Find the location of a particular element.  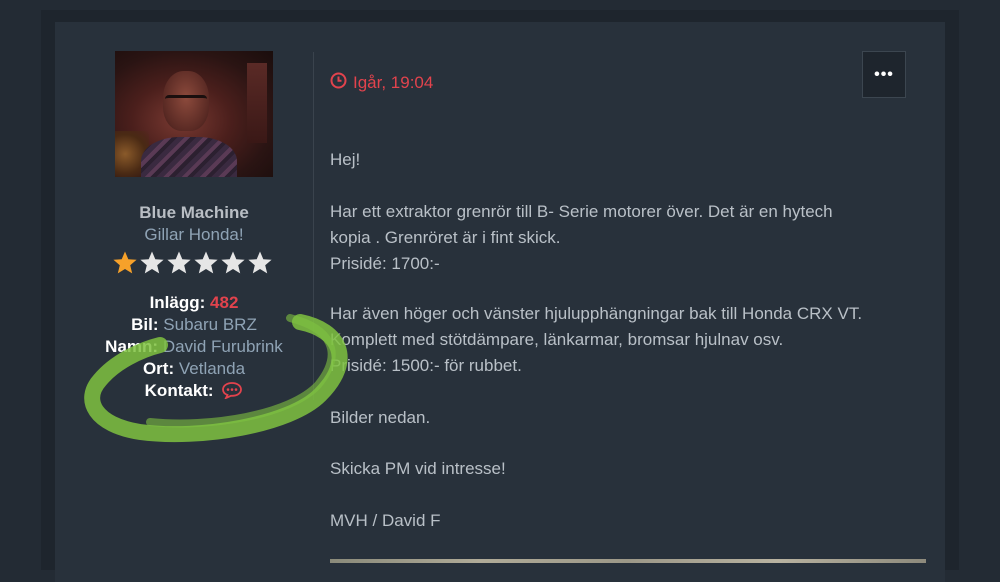

post-line: MVH / David F is located at coordinates (385, 520).